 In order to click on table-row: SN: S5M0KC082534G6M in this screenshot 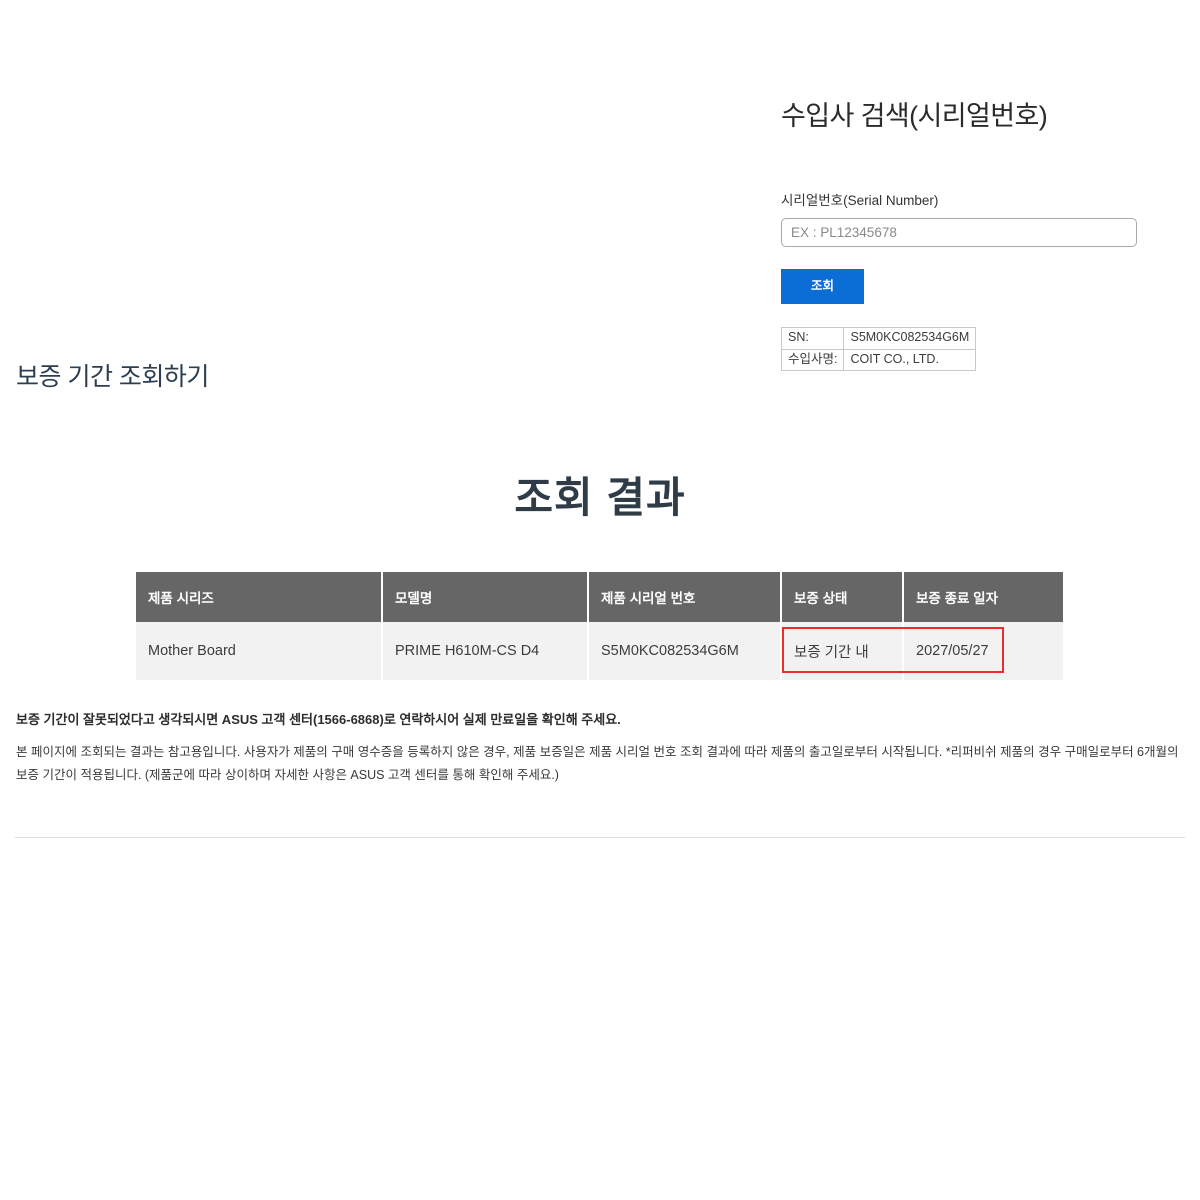, I will do `click(878, 338)`.